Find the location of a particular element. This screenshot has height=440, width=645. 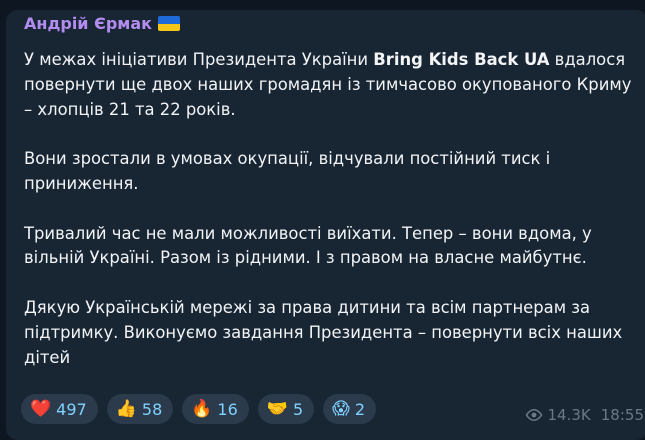

reaction-button: 😱 2 is located at coordinates (350, 409).